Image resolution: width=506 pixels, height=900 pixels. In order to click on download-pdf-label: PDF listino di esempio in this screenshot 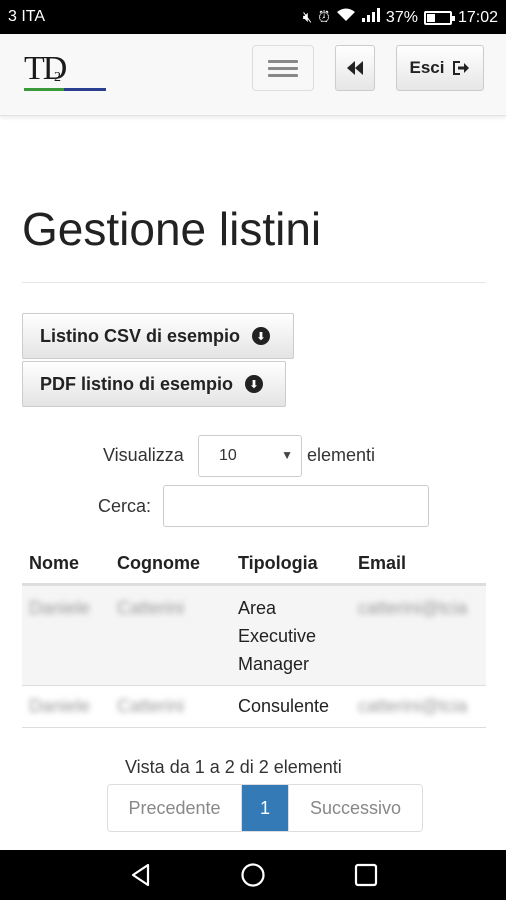, I will do `click(137, 383)`.